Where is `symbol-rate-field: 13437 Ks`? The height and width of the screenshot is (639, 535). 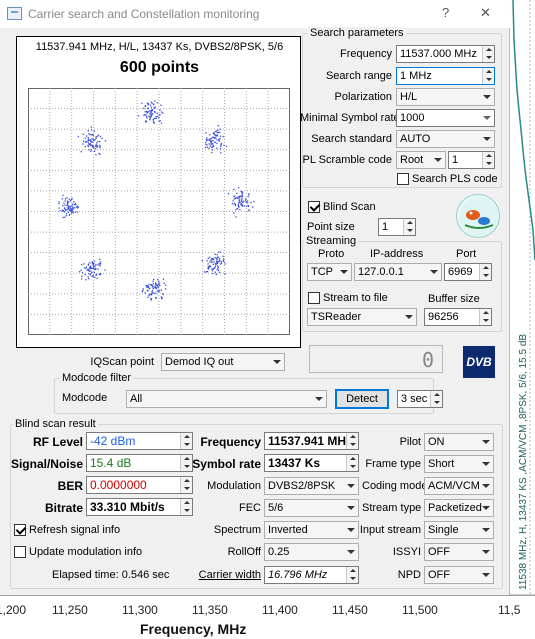 symbol-rate-field: 13437 Ks is located at coordinates (311, 463).